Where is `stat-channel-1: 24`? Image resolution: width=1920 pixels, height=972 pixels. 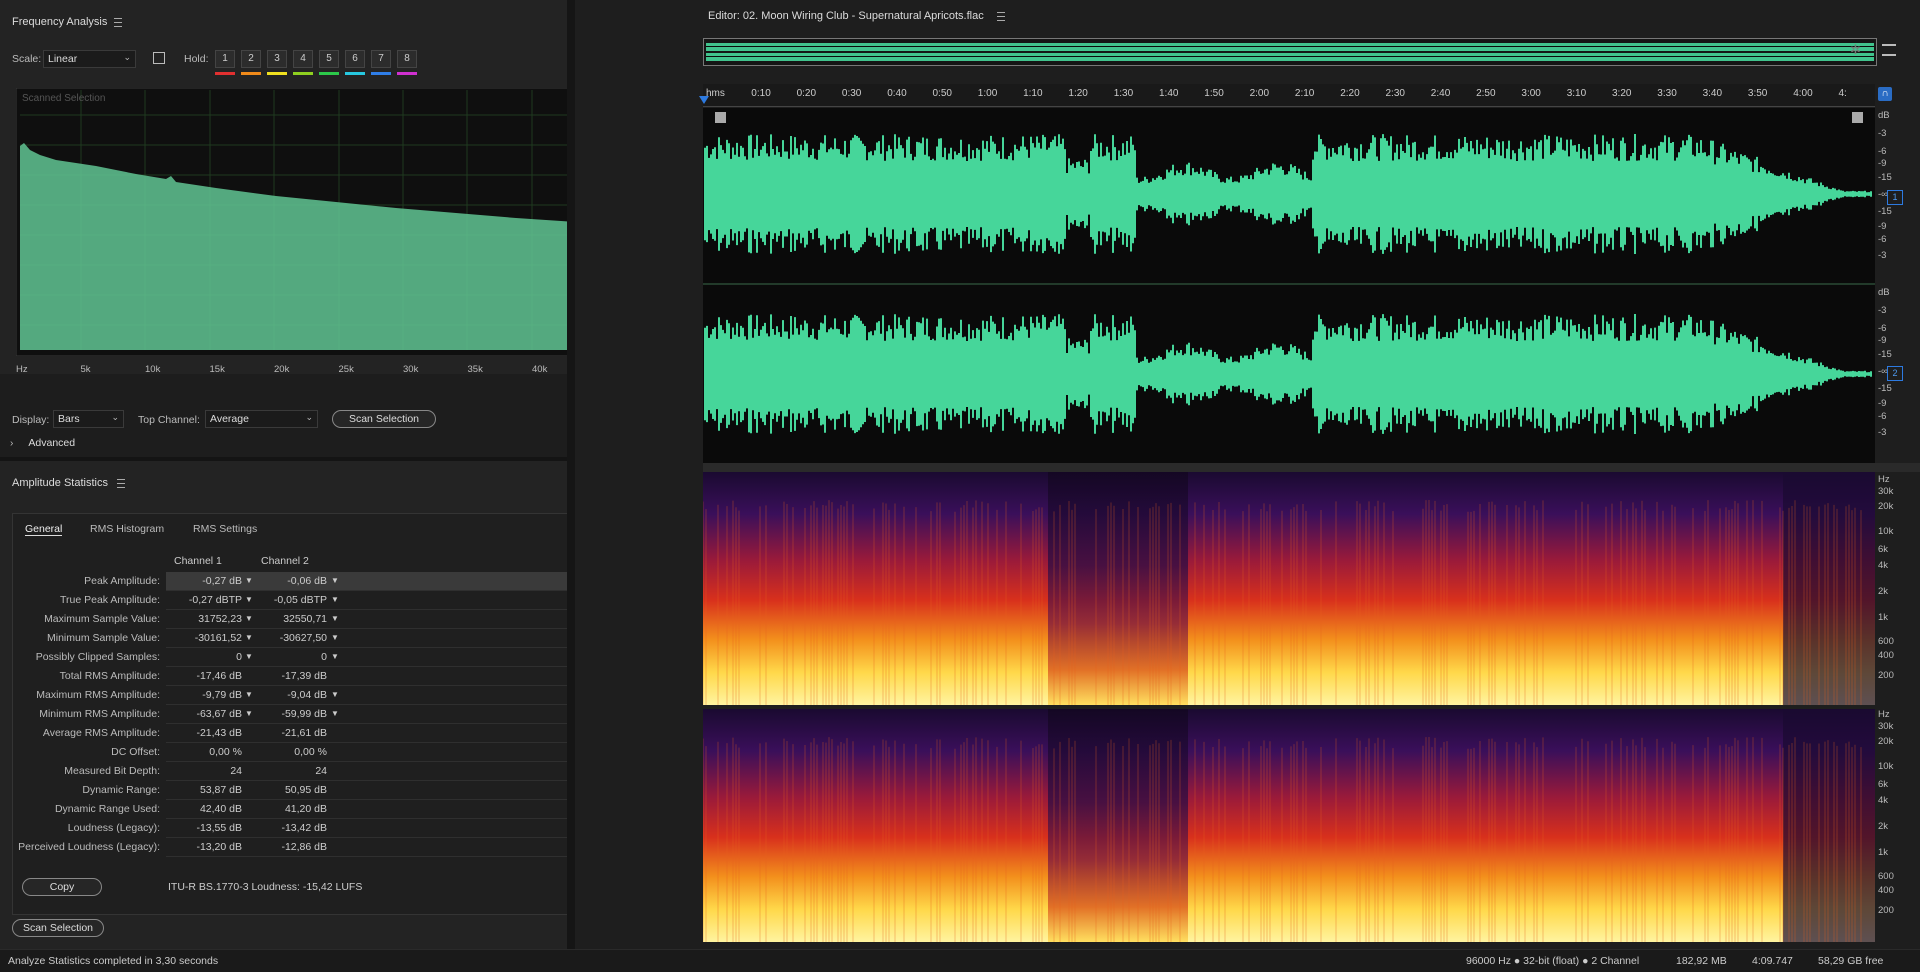 stat-channel-1: 24 is located at coordinates (236, 771).